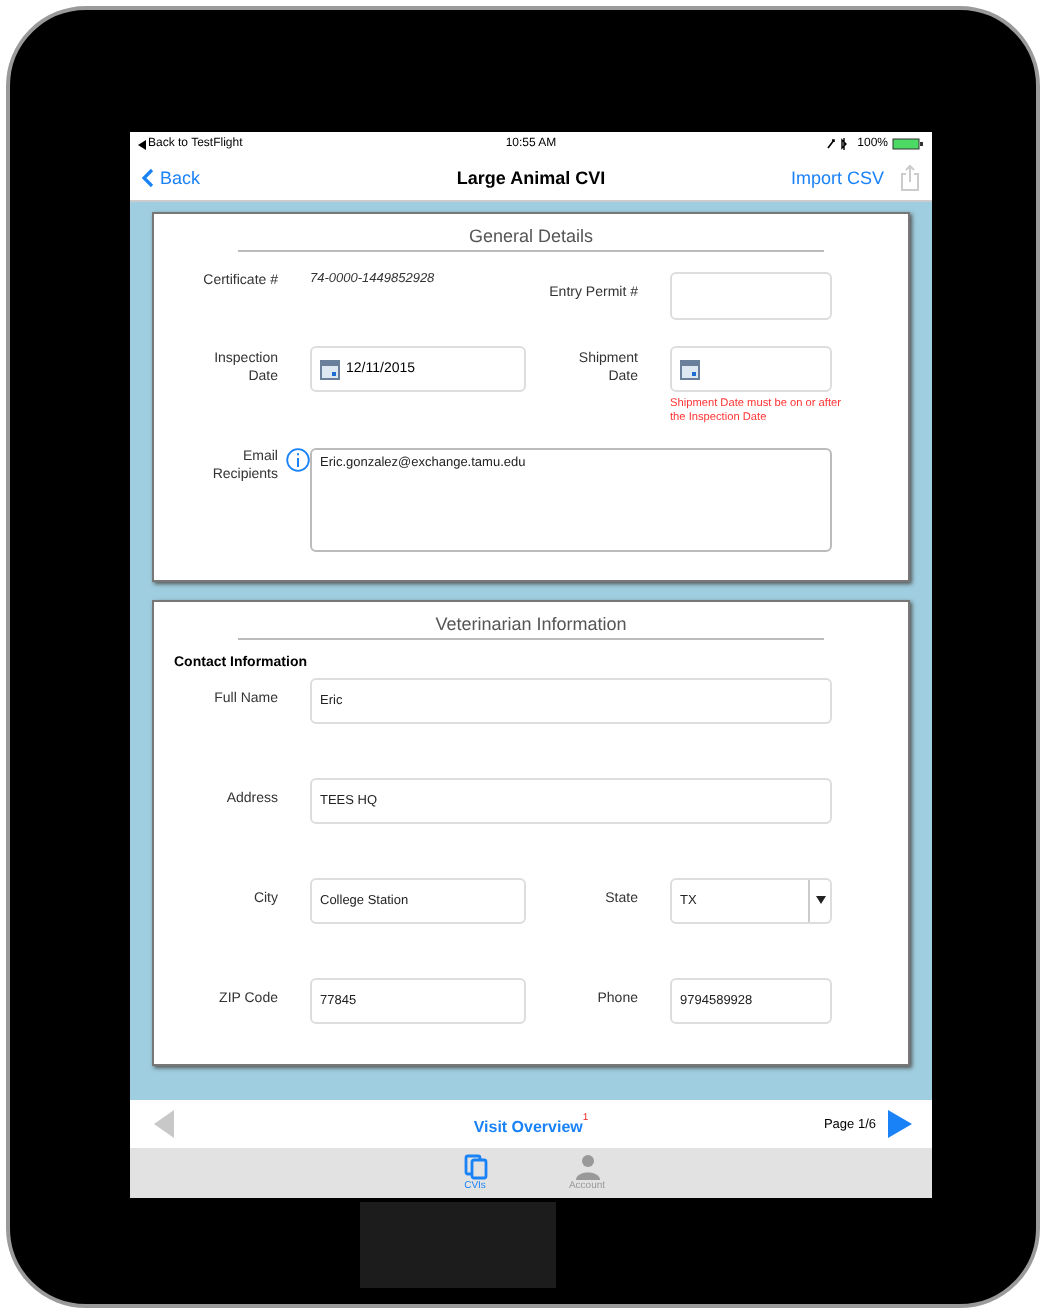  Describe the element at coordinates (475, 1167) in the screenshot. I see `documents-icon` at that location.